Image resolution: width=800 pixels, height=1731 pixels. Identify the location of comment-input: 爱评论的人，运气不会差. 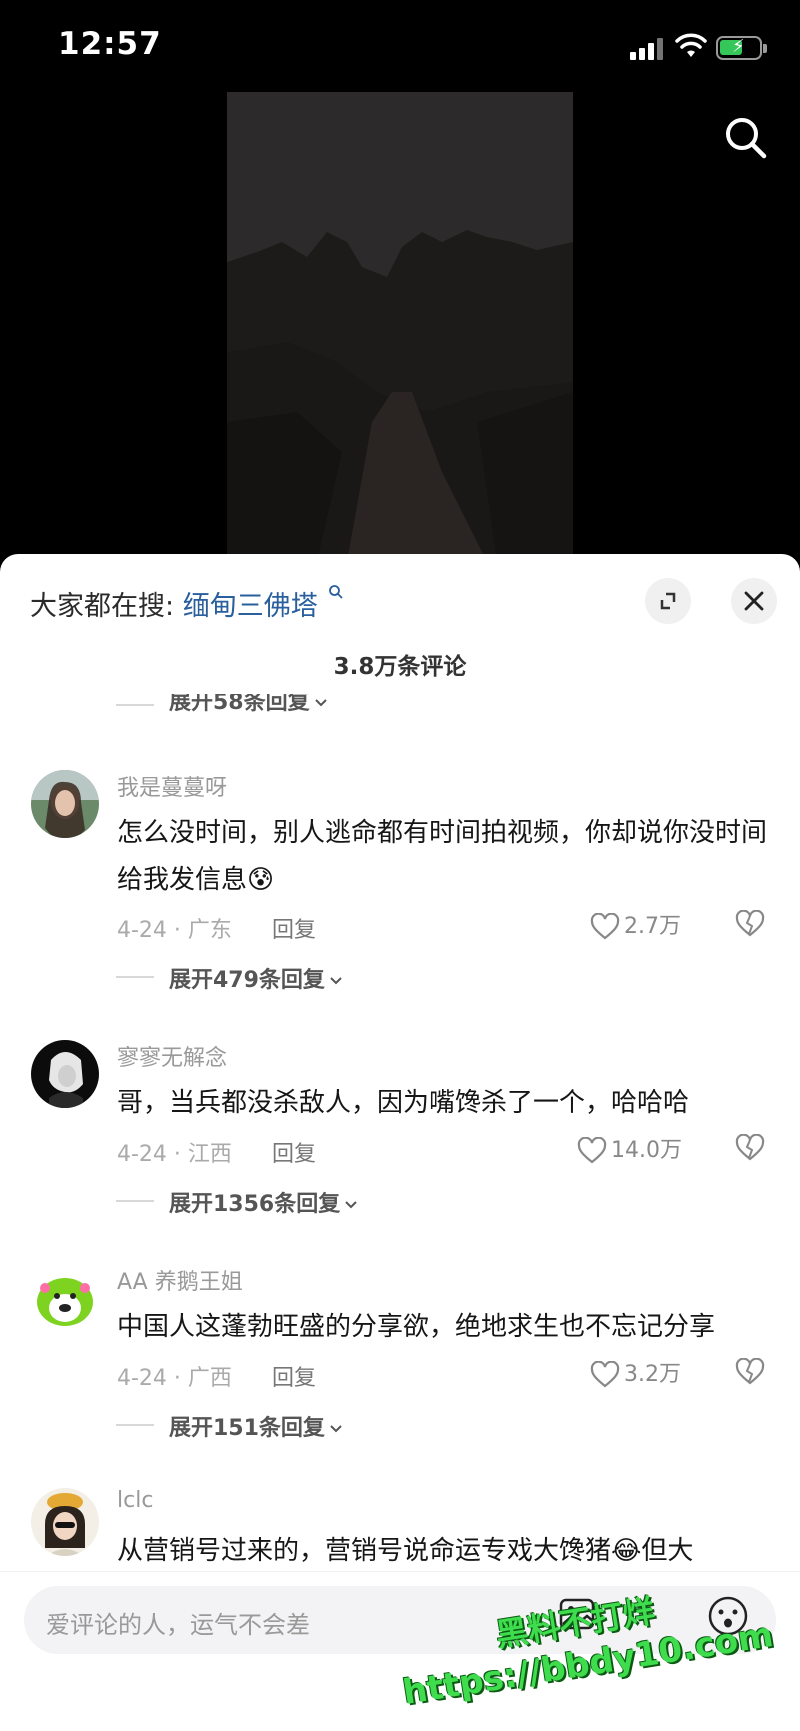
(400, 1620).